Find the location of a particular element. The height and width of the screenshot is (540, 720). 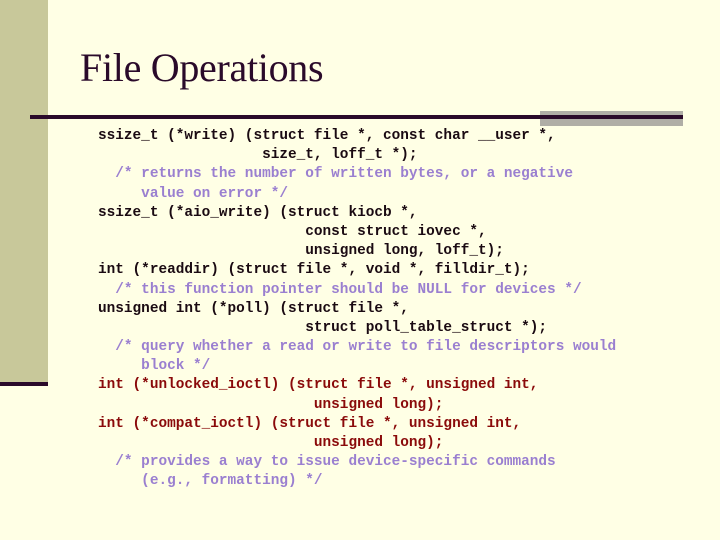

code-line: unsigned long, loff_t); is located at coordinates (301, 251).